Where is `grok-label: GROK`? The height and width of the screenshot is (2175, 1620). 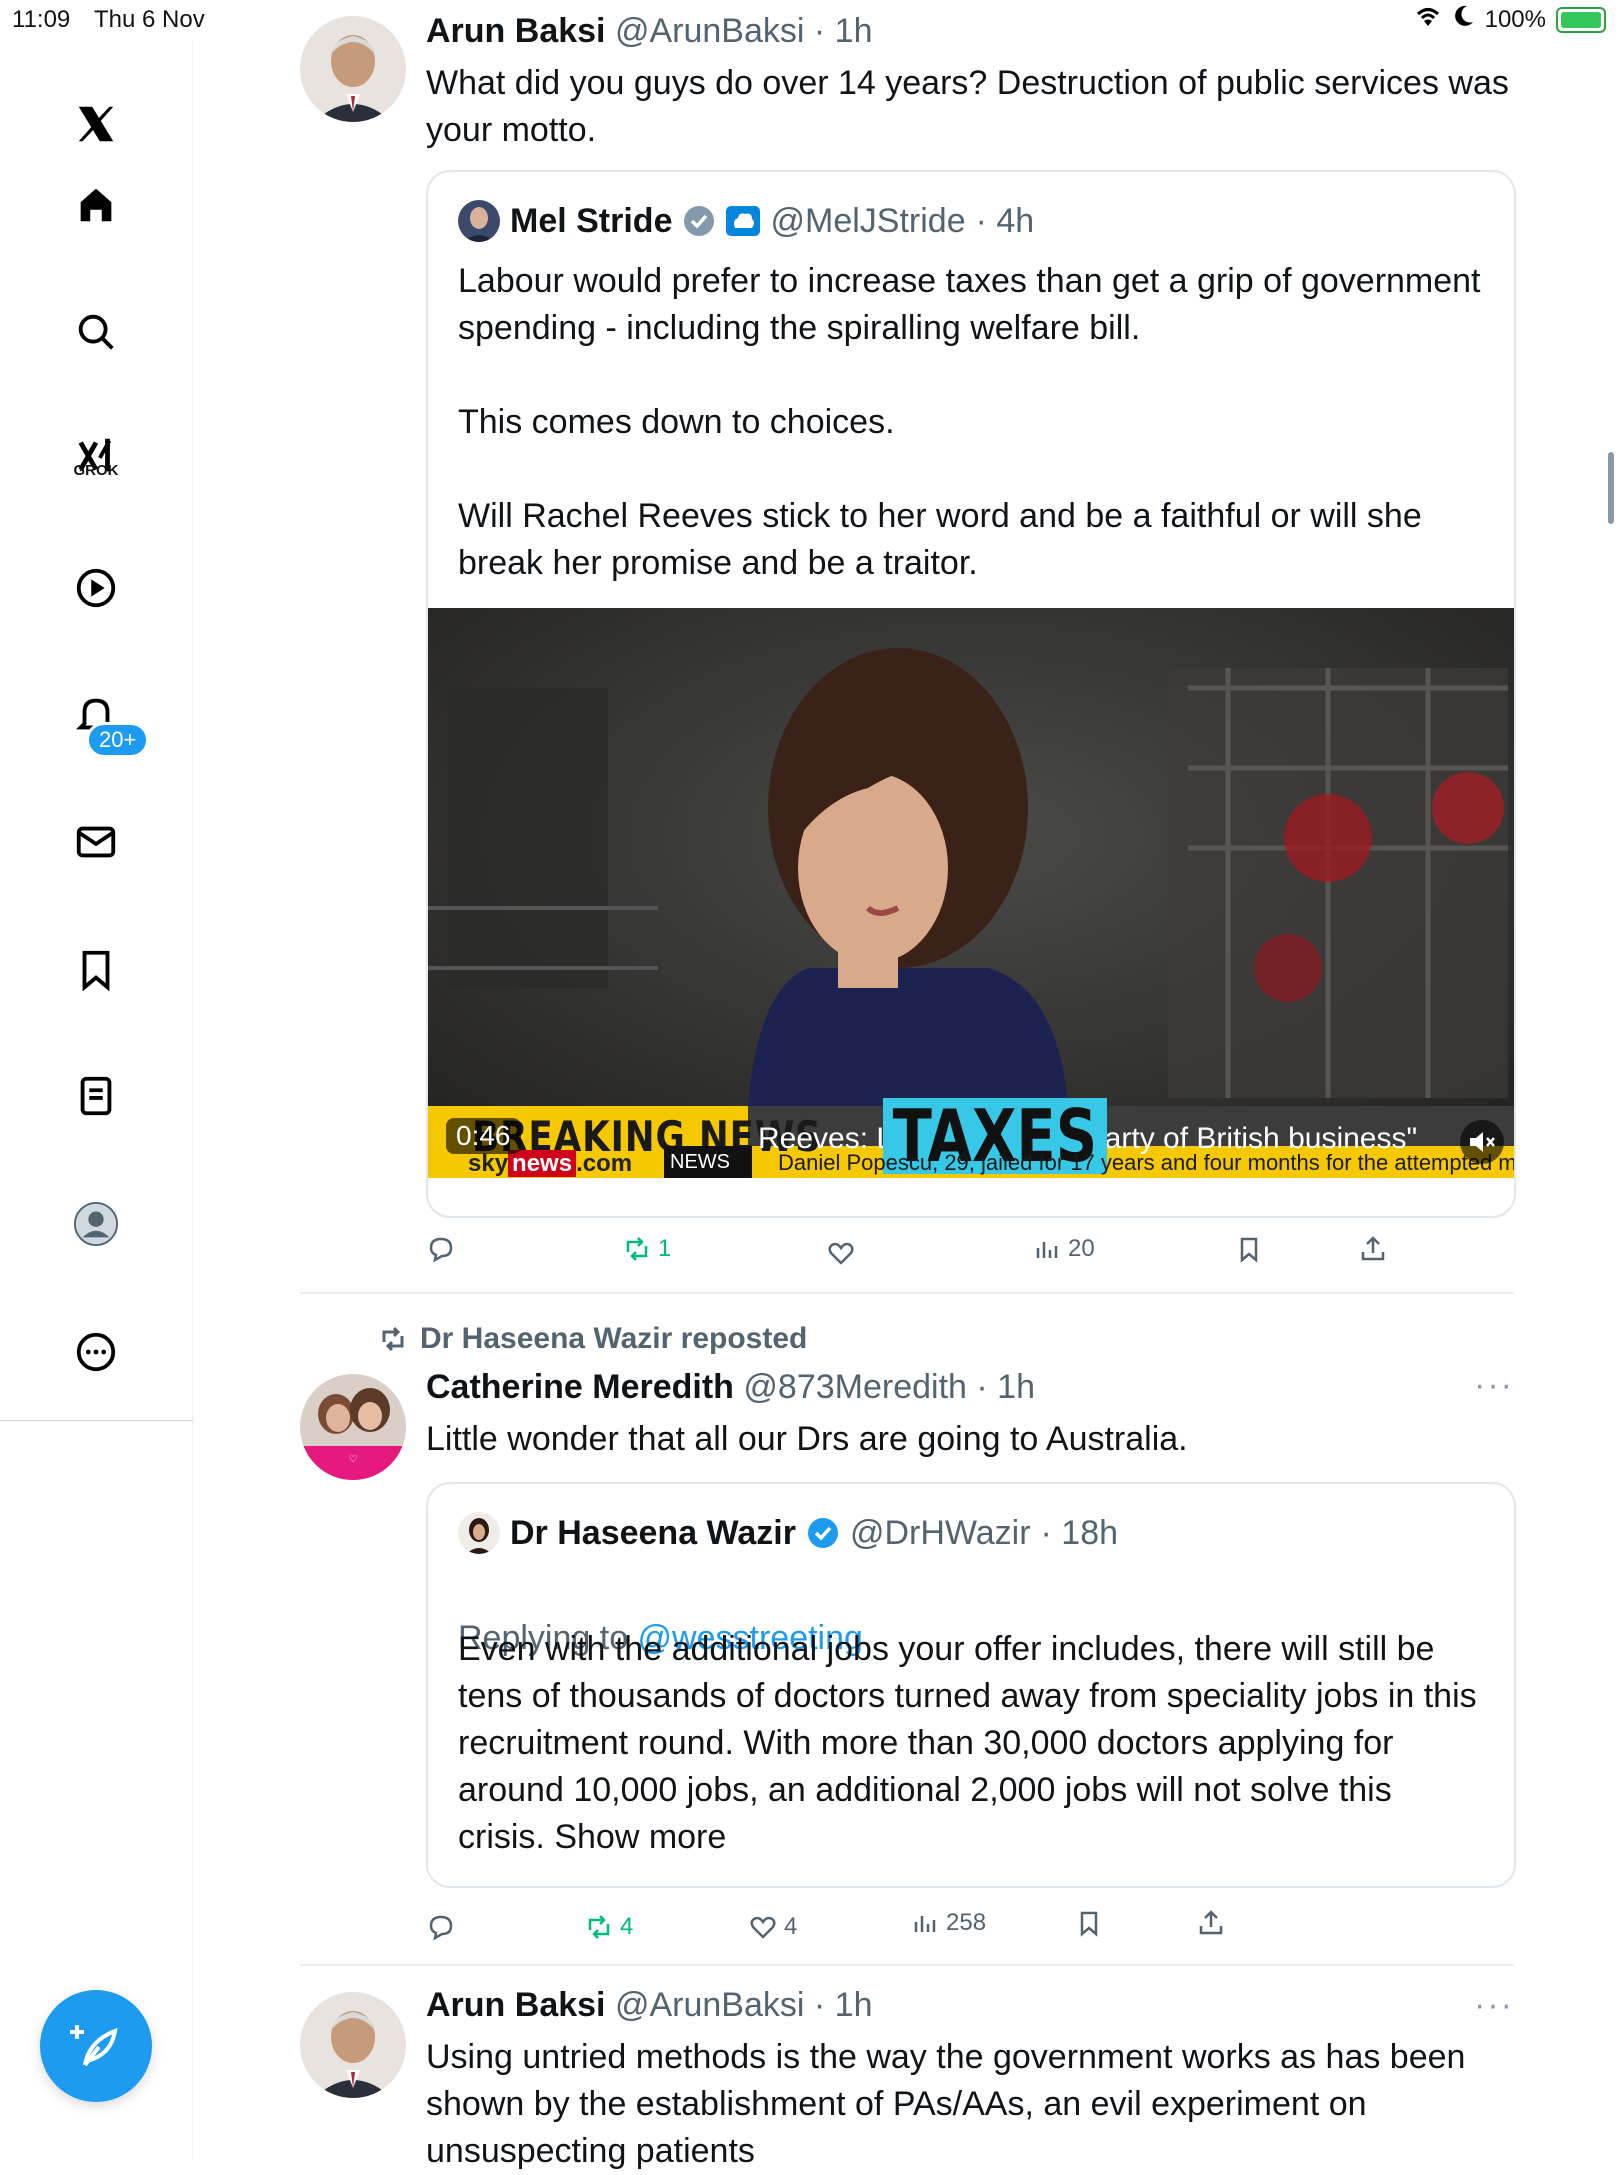 grok-label: GROK is located at coordinates (96, 470).